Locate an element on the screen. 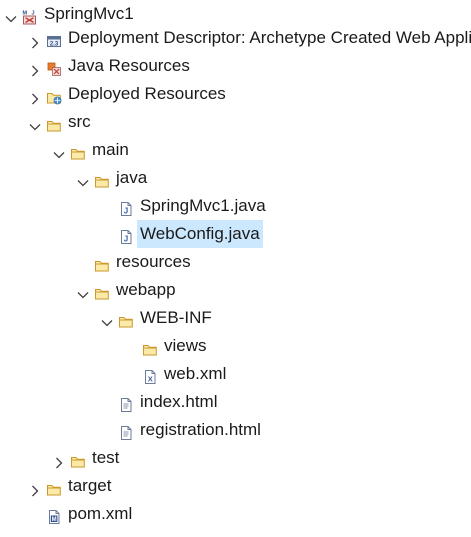  deployment-descriptor-icon: 2.3 is located at coordinates (54, 39).